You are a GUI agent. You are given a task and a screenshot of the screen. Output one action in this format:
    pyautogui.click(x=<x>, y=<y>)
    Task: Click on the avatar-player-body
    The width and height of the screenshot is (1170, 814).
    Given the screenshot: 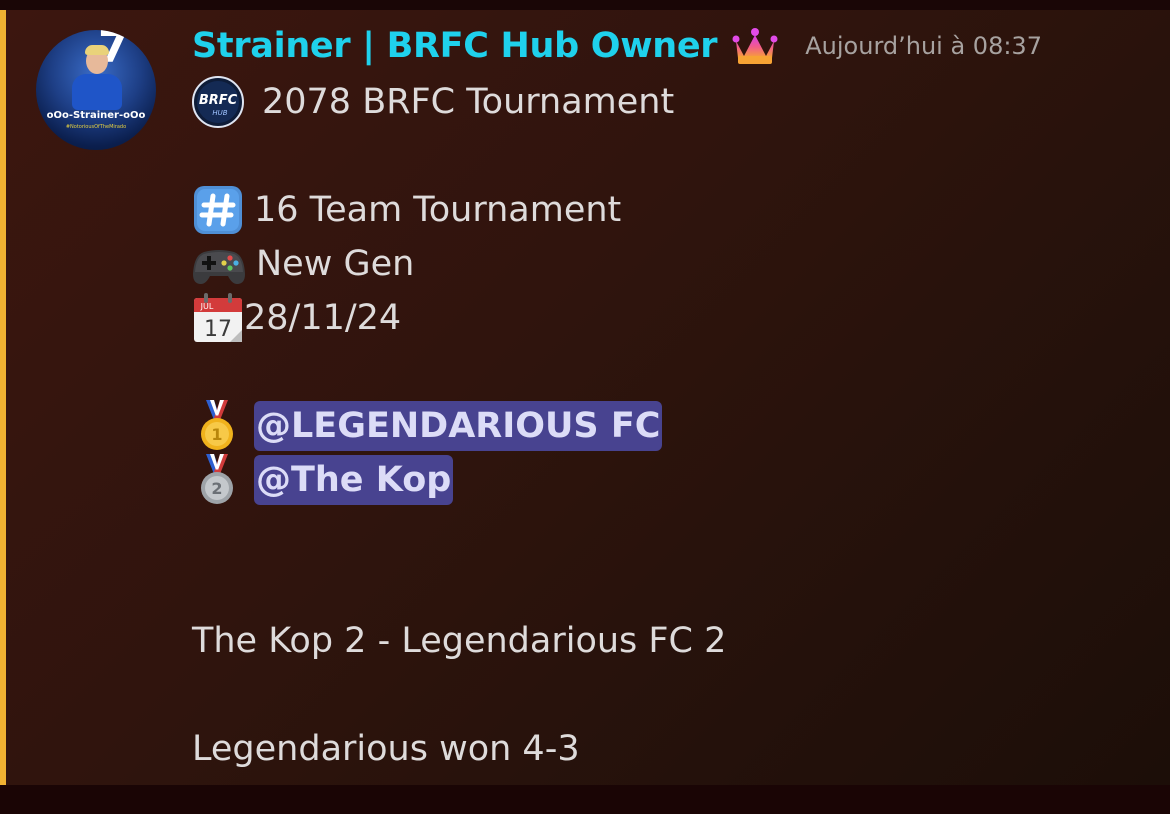 What is the action you would take?
    pyautogui.click(x=97, y=92)
    